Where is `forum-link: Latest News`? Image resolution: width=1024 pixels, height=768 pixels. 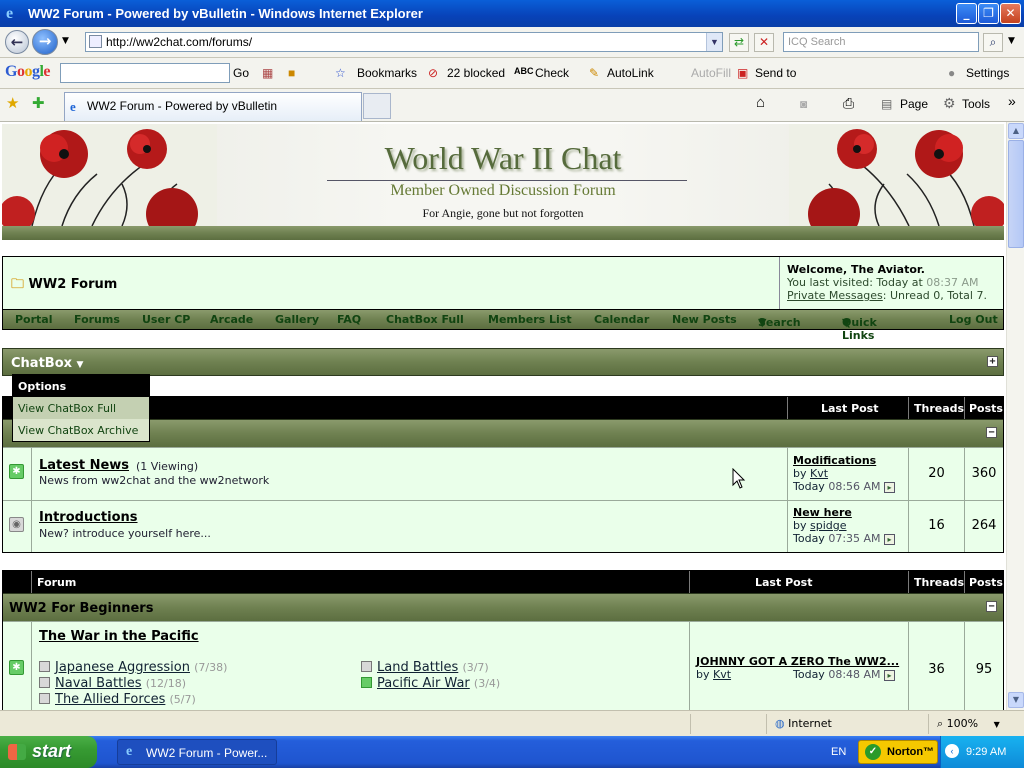
forum-link: Latest News is located at coordinates (84, 465).